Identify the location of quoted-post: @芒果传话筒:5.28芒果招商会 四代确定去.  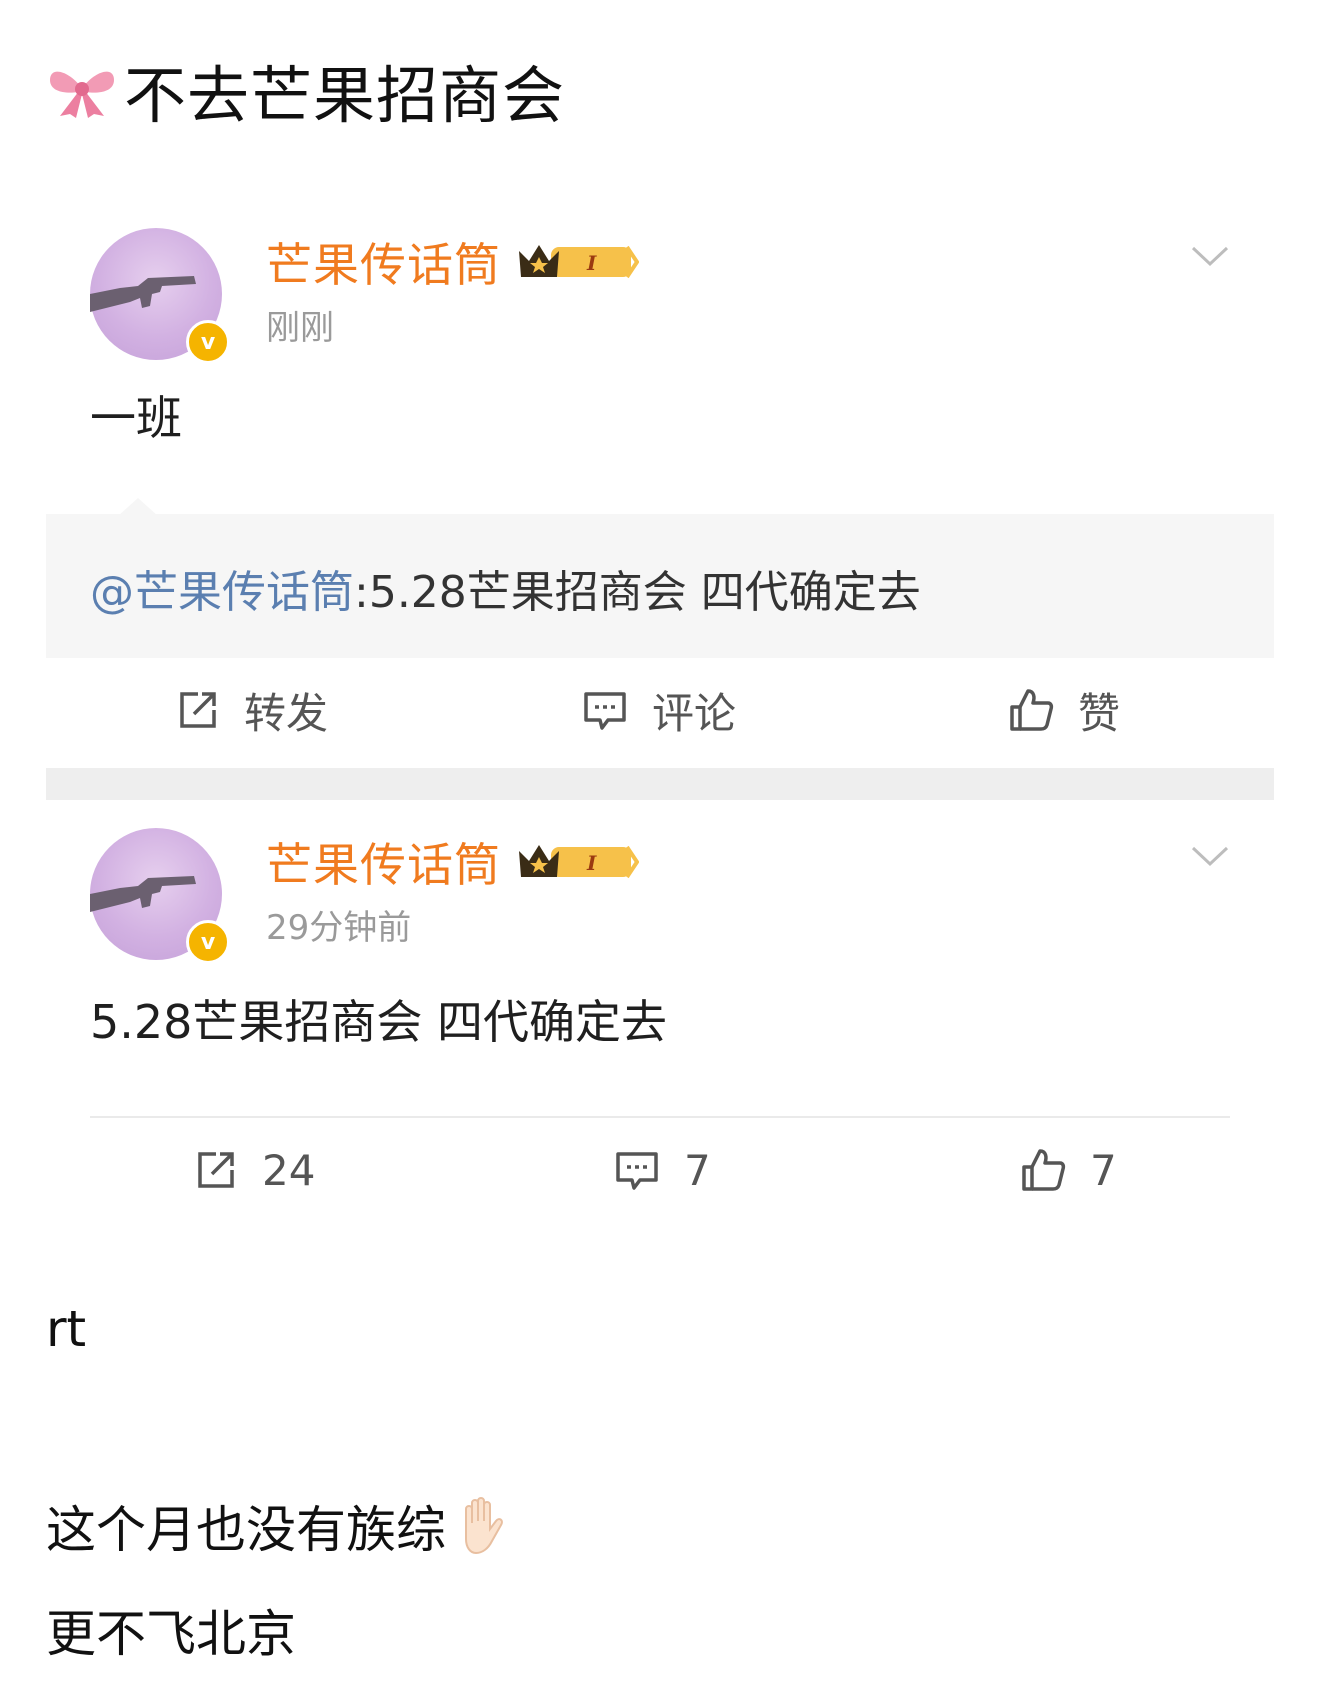
(660, 586).